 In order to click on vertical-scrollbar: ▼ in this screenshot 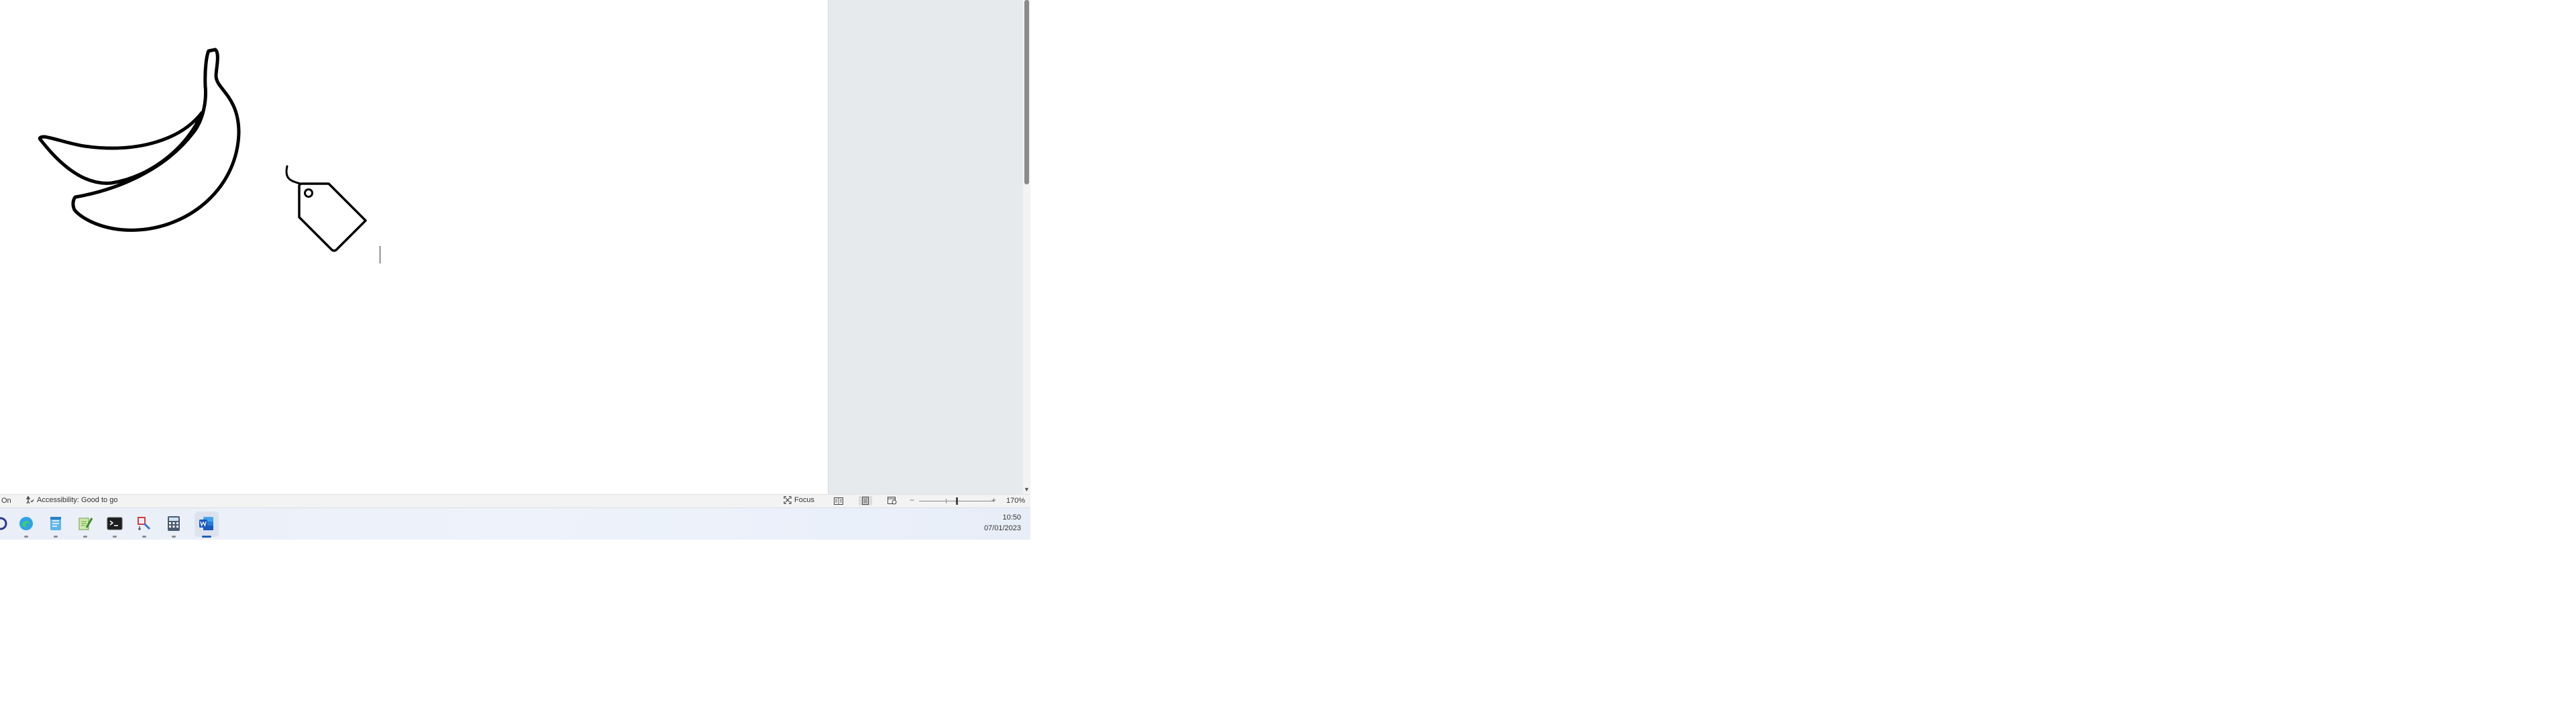, I will do `click(1026, 247)`.